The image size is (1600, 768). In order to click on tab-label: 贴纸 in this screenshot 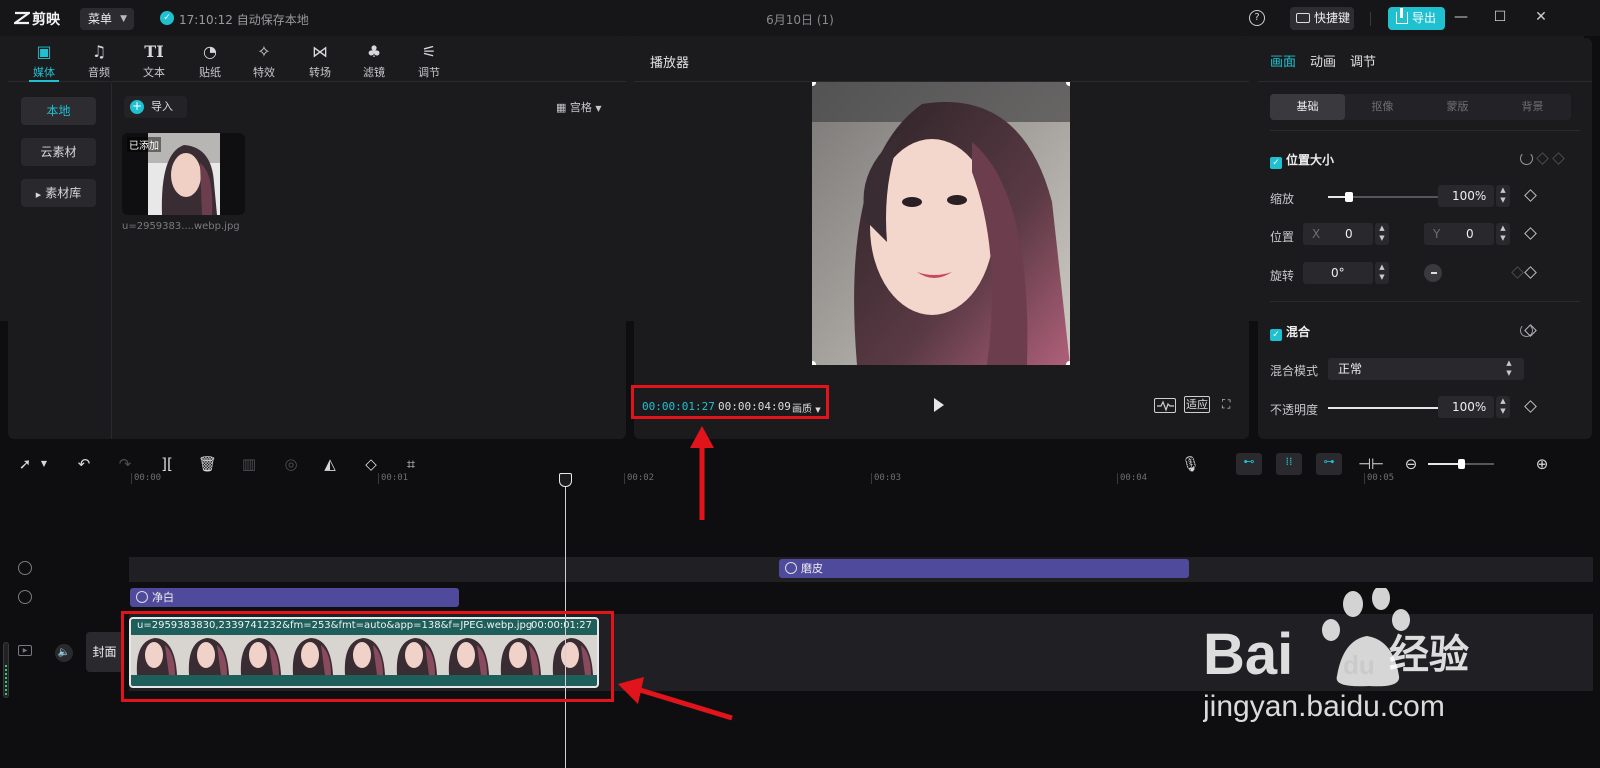, I will do `click(210, 72)`.